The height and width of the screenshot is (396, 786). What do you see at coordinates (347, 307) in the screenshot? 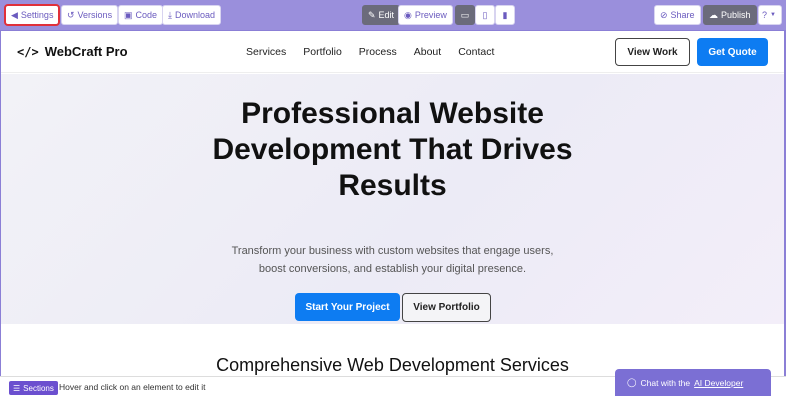
I see `start-project-button: Start Your Project` at bounding box center [347, 307].